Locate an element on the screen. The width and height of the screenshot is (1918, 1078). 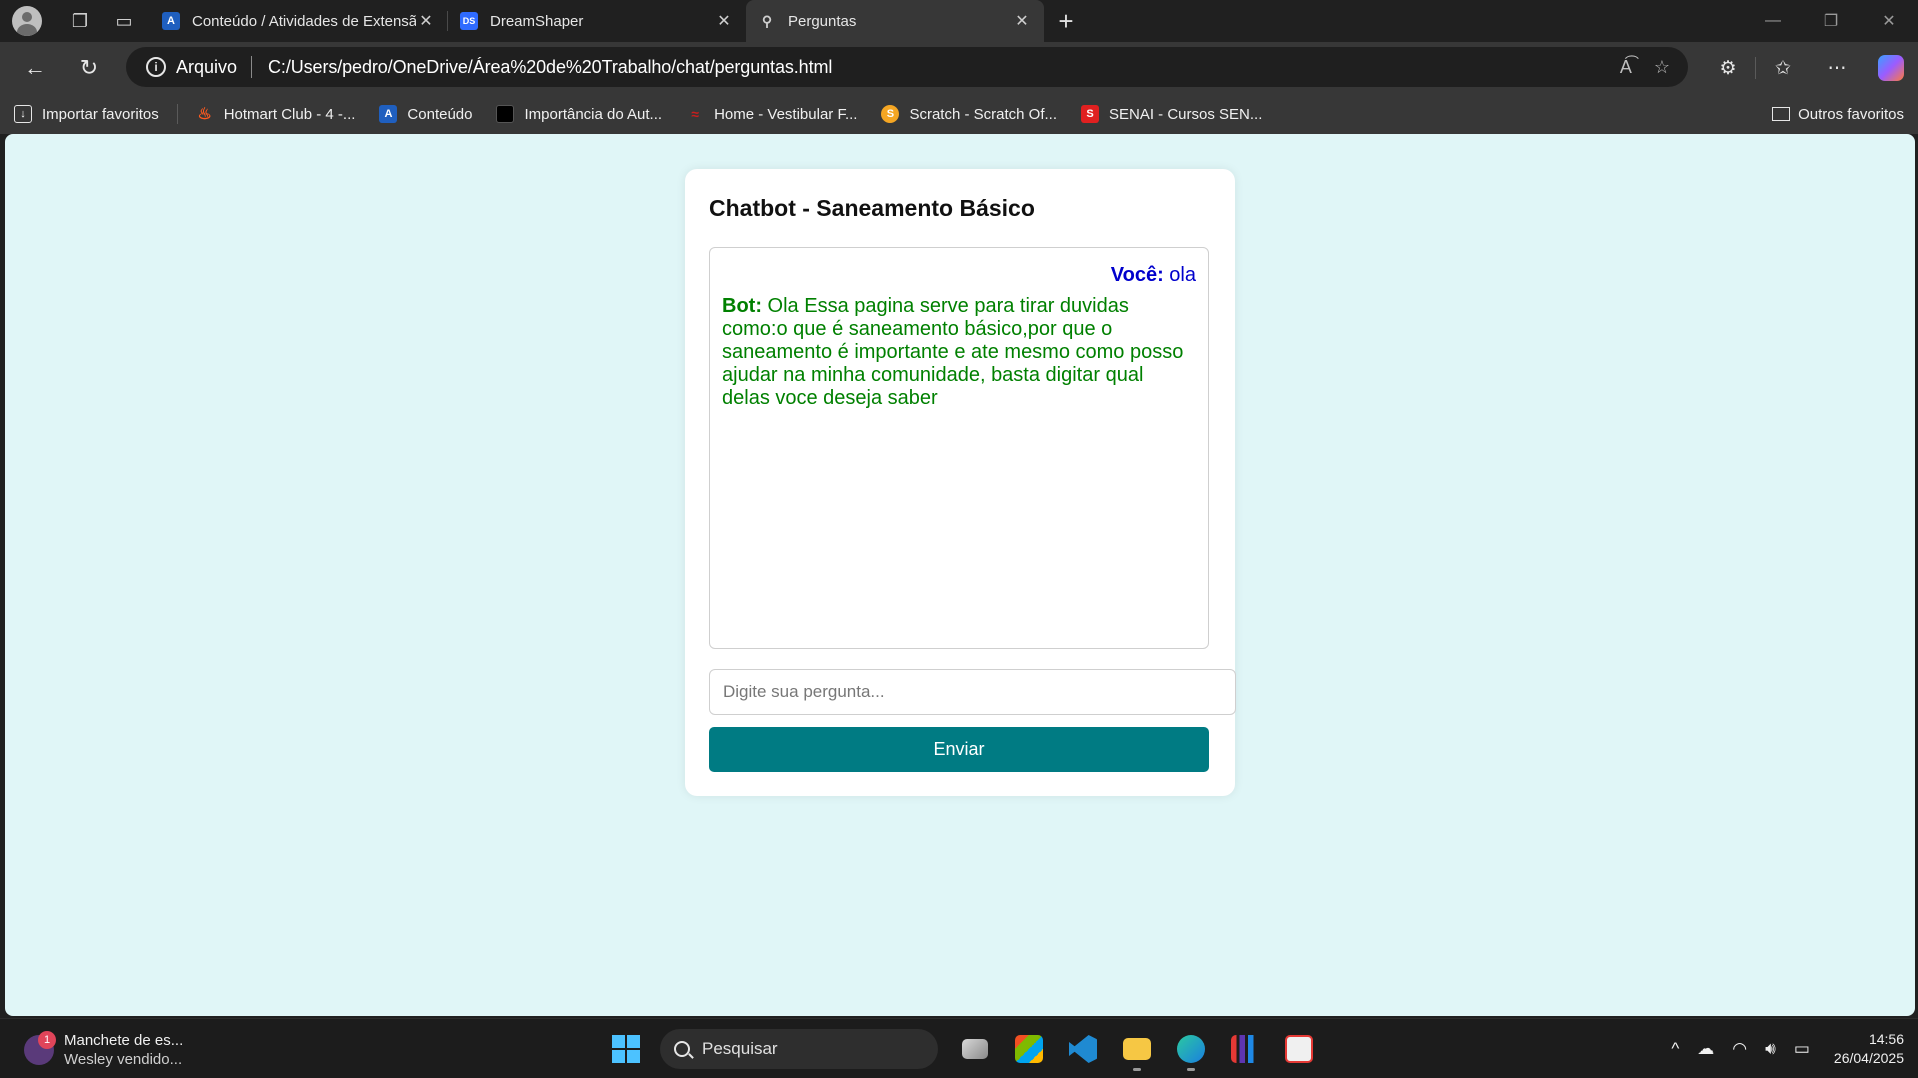
snipping-tool-icon is located at coordinates (1299, 1049).